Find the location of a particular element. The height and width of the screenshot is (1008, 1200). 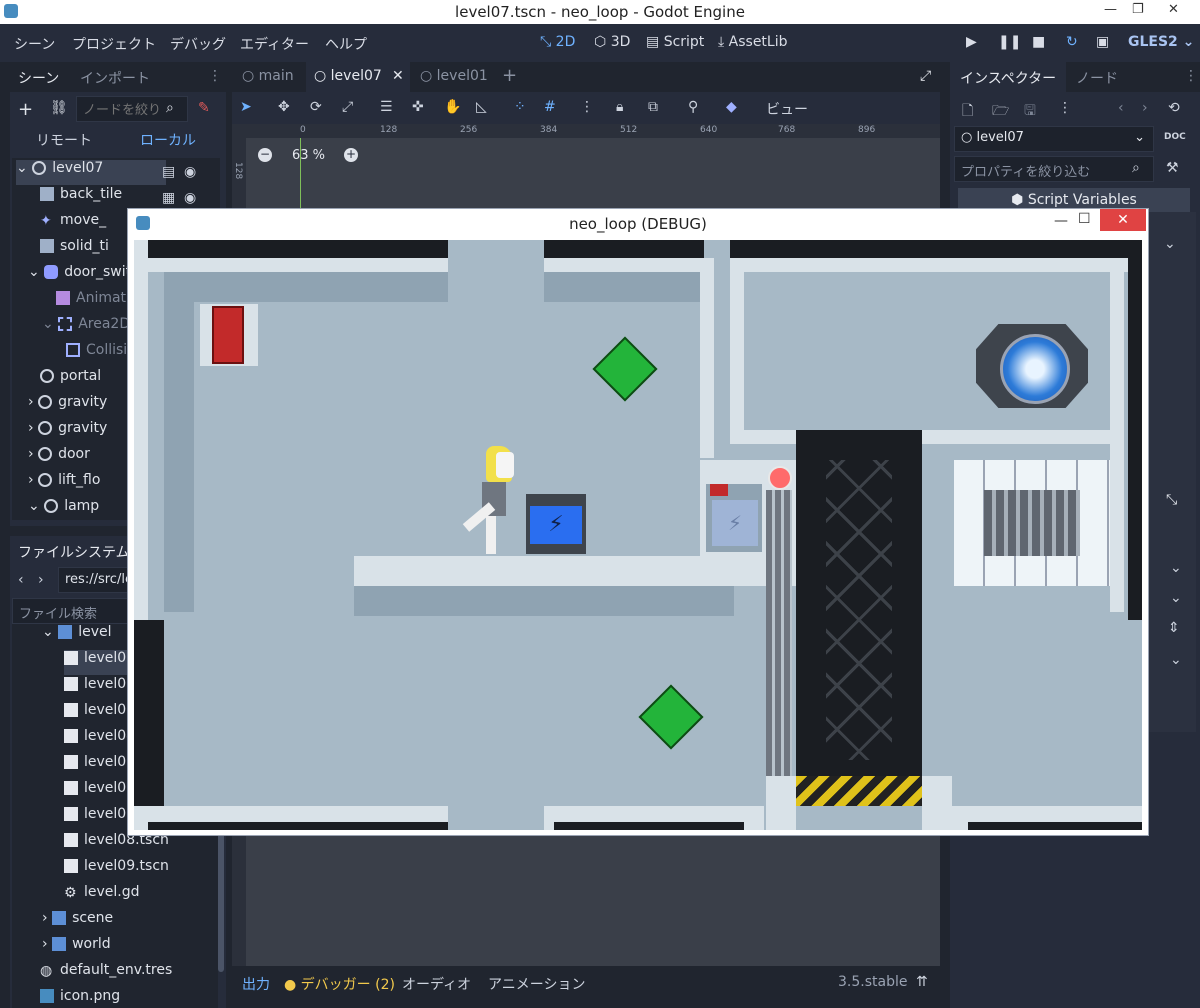

folder-level: ⌄ level is located at coordinates (76, 636).